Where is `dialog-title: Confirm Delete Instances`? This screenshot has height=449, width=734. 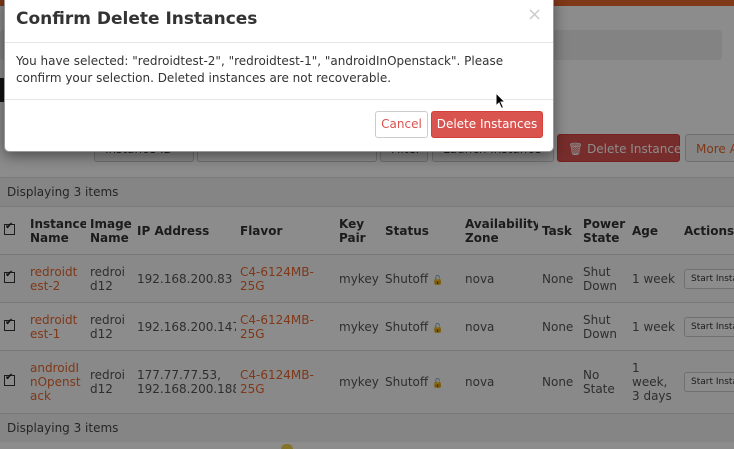
dialog-title: Confirm Delete Instances is located at coordinates (137, 19).